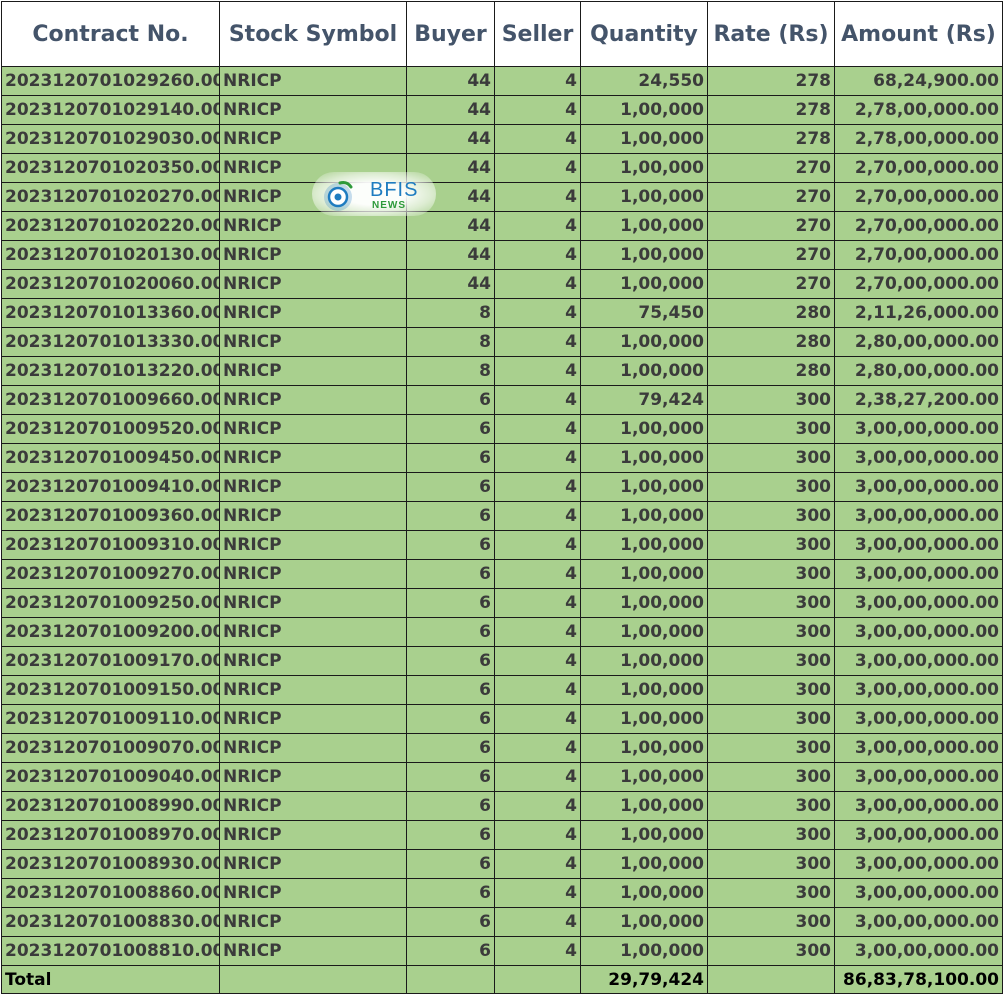  What do you see at coordinates (502, 979) in the screenshot?
I see `total-row: Total 29,79,424 86,83,78,100.00` at bounding box center [502, 979].